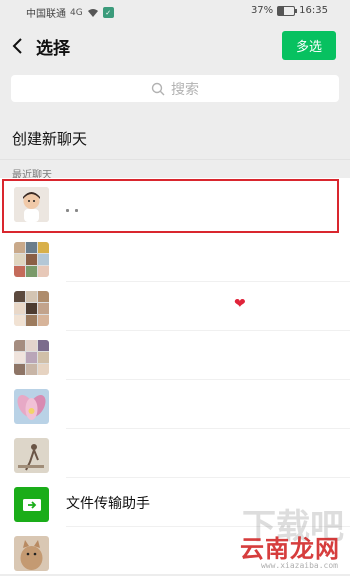 This screenshot has width=350, height=576. I want to click on signal-indicator: 4G, so click(76, 12).